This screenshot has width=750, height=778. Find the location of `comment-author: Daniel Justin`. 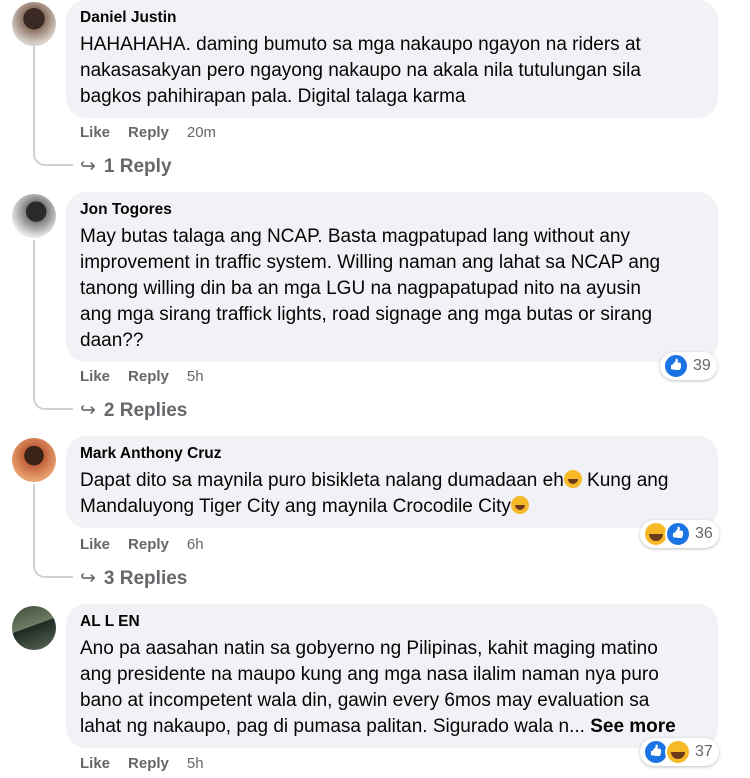

comment-author: Daniel Justin is located at coordinates (392, 18).